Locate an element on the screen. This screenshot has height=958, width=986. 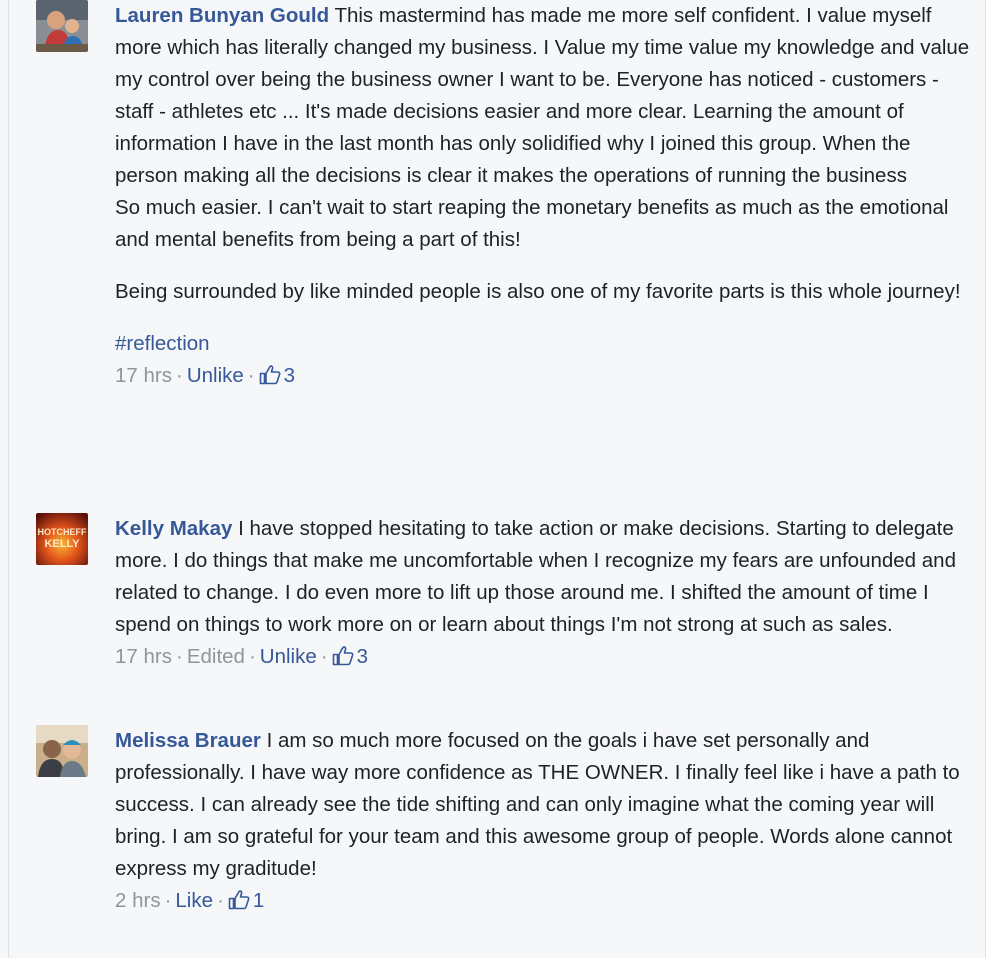
comment-author: Kelly Makay is located at coordinates (173, 528).